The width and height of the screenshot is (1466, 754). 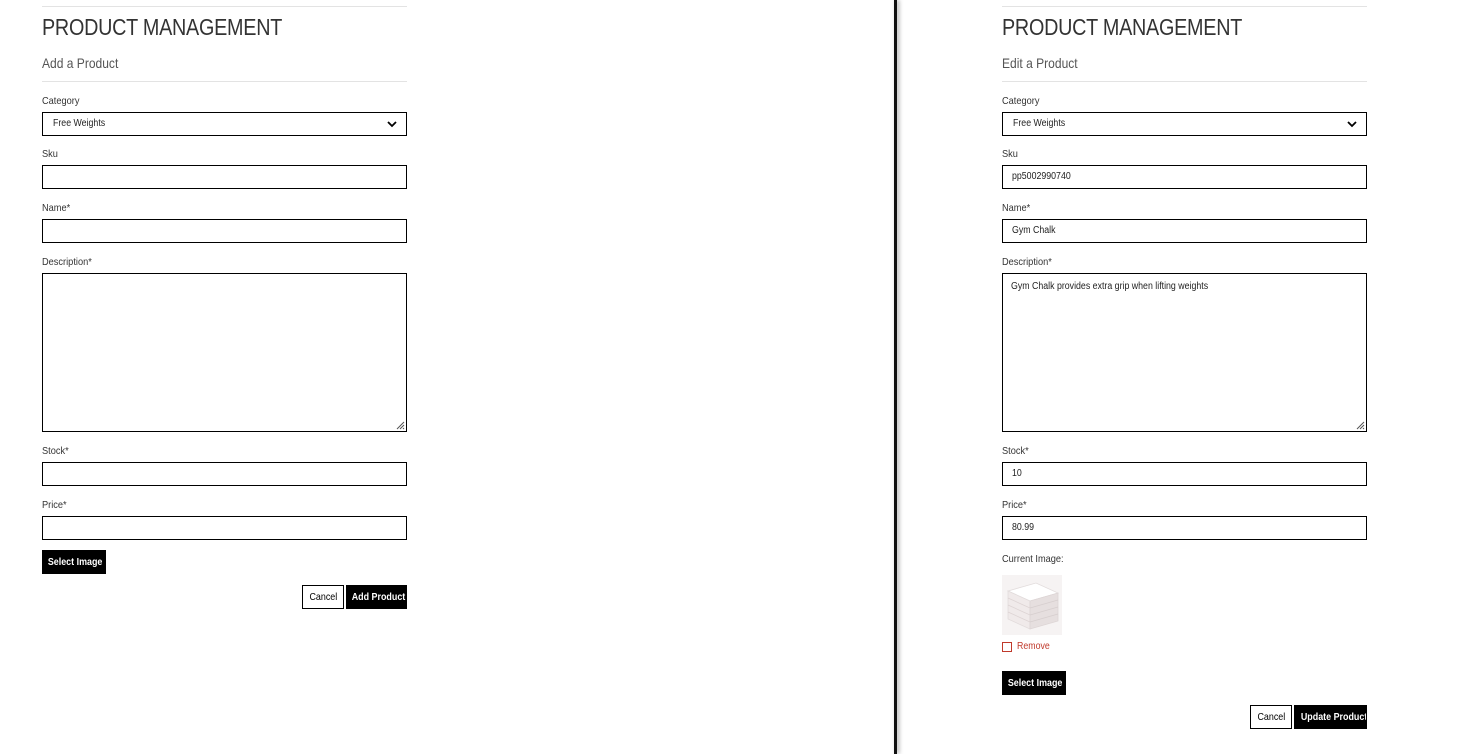 What do you see at coordinates (224, 474) in the screenshot?
I see `stock-input` at bounding box center [224, 474].